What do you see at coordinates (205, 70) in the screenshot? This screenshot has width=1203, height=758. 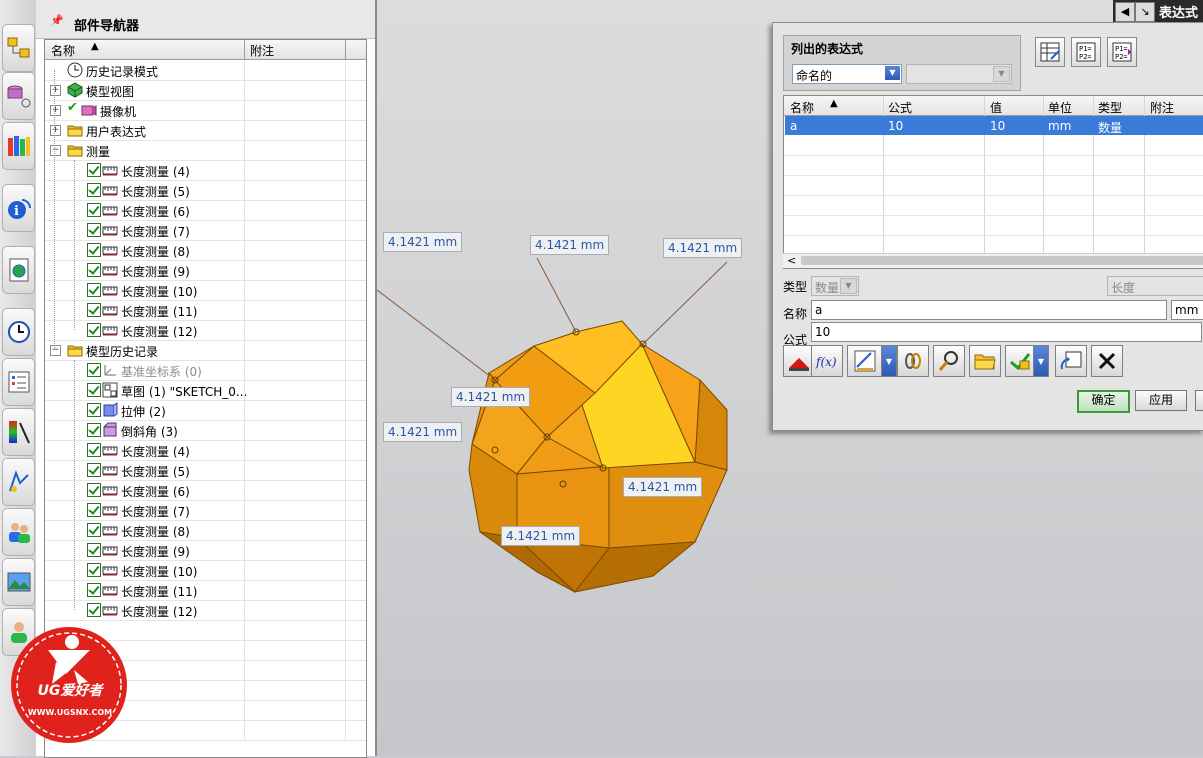 I see `tree-row: 历史记录模式` at bounding box center [205, 70].